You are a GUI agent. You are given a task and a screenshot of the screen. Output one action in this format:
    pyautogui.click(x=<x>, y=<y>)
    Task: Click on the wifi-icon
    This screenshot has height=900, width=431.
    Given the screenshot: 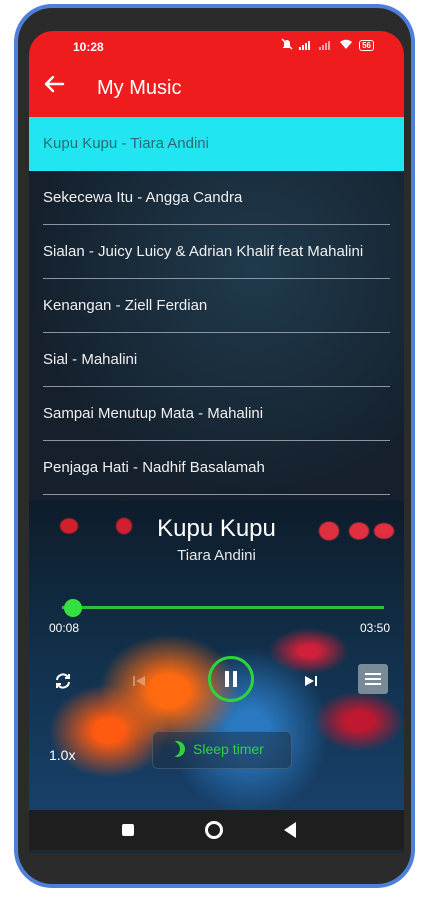 What is the action you would take?
    pyautogui.click(x=346, y=46)
    